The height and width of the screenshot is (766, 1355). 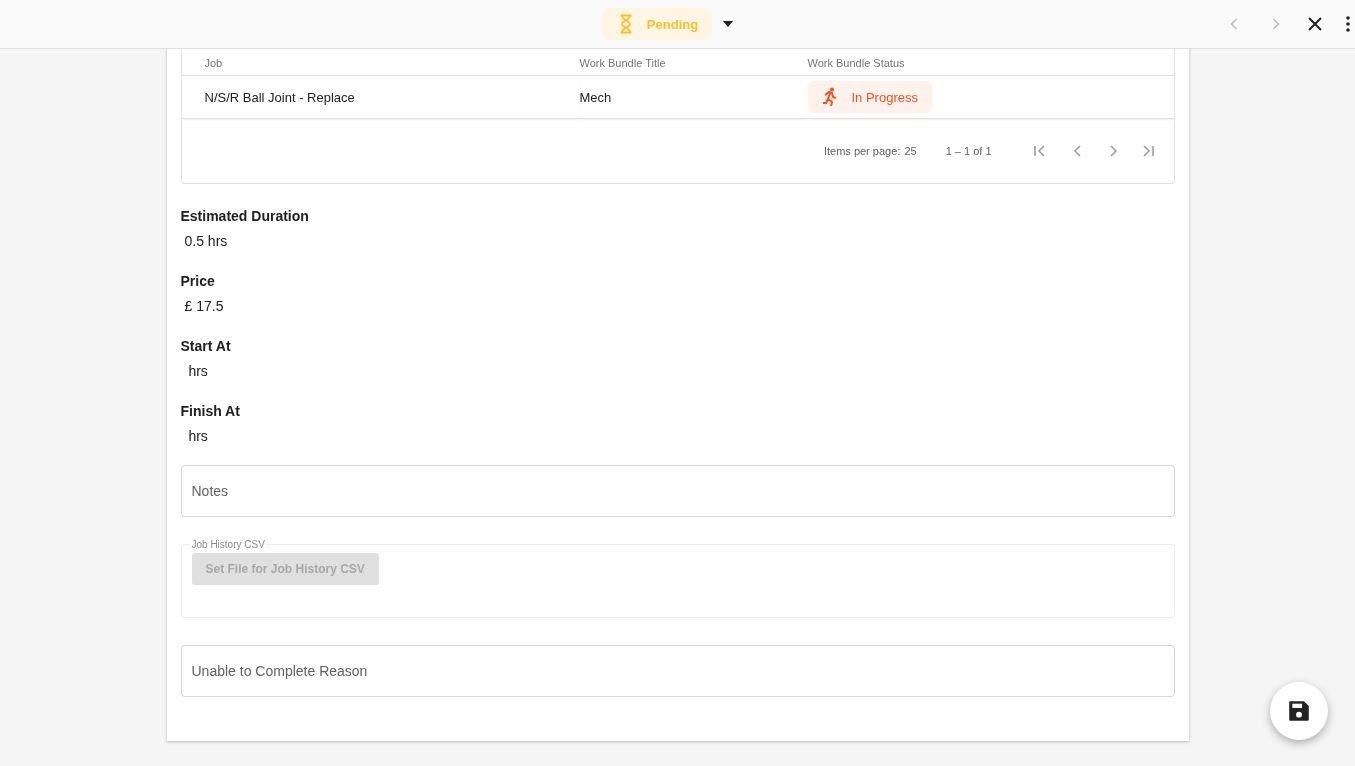 What do you see at coordinates (677, 671) in the screenshot?
I see `text-field: Unable to Complete Reason` at bounding box center [677, 671].